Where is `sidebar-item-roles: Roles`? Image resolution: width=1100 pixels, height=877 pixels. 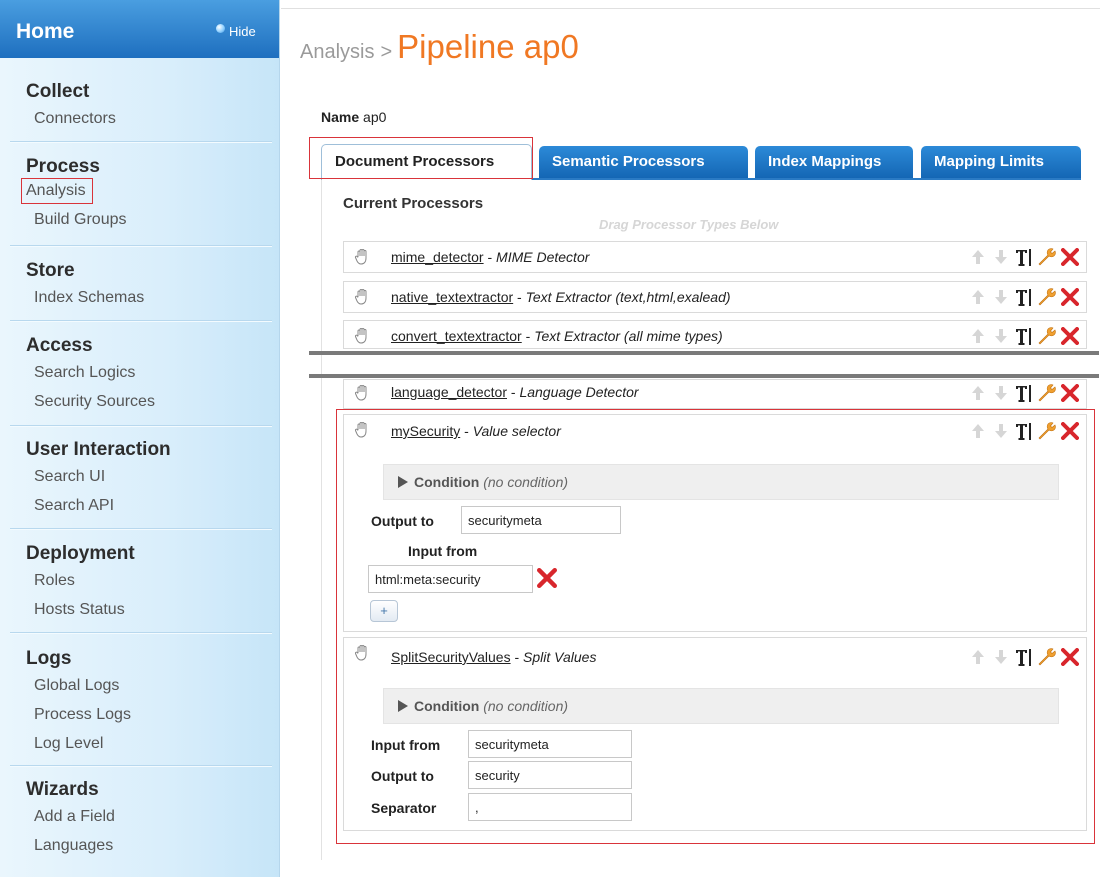
sidebar-item-roles: Roles is located at coordinates (54, 580).